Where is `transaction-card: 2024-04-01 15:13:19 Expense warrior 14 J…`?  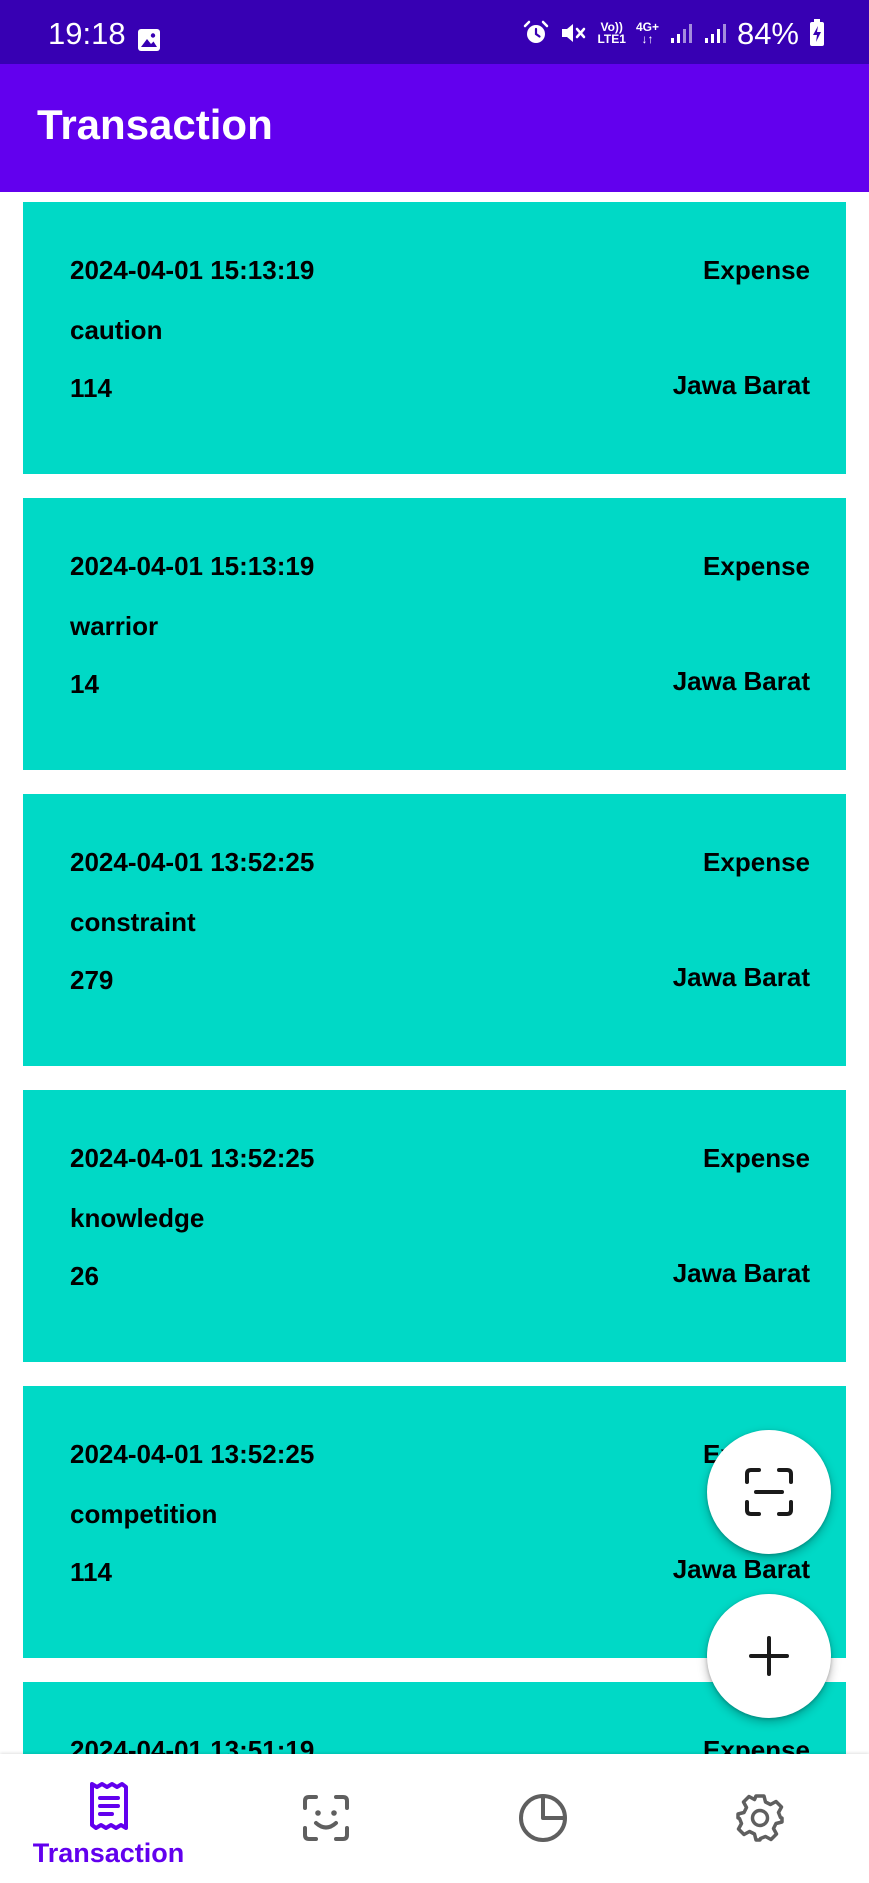
transaction-card: 2024-04-01 15:13:19 Expense warrior 14 J… is located at coordinates (434, 634).